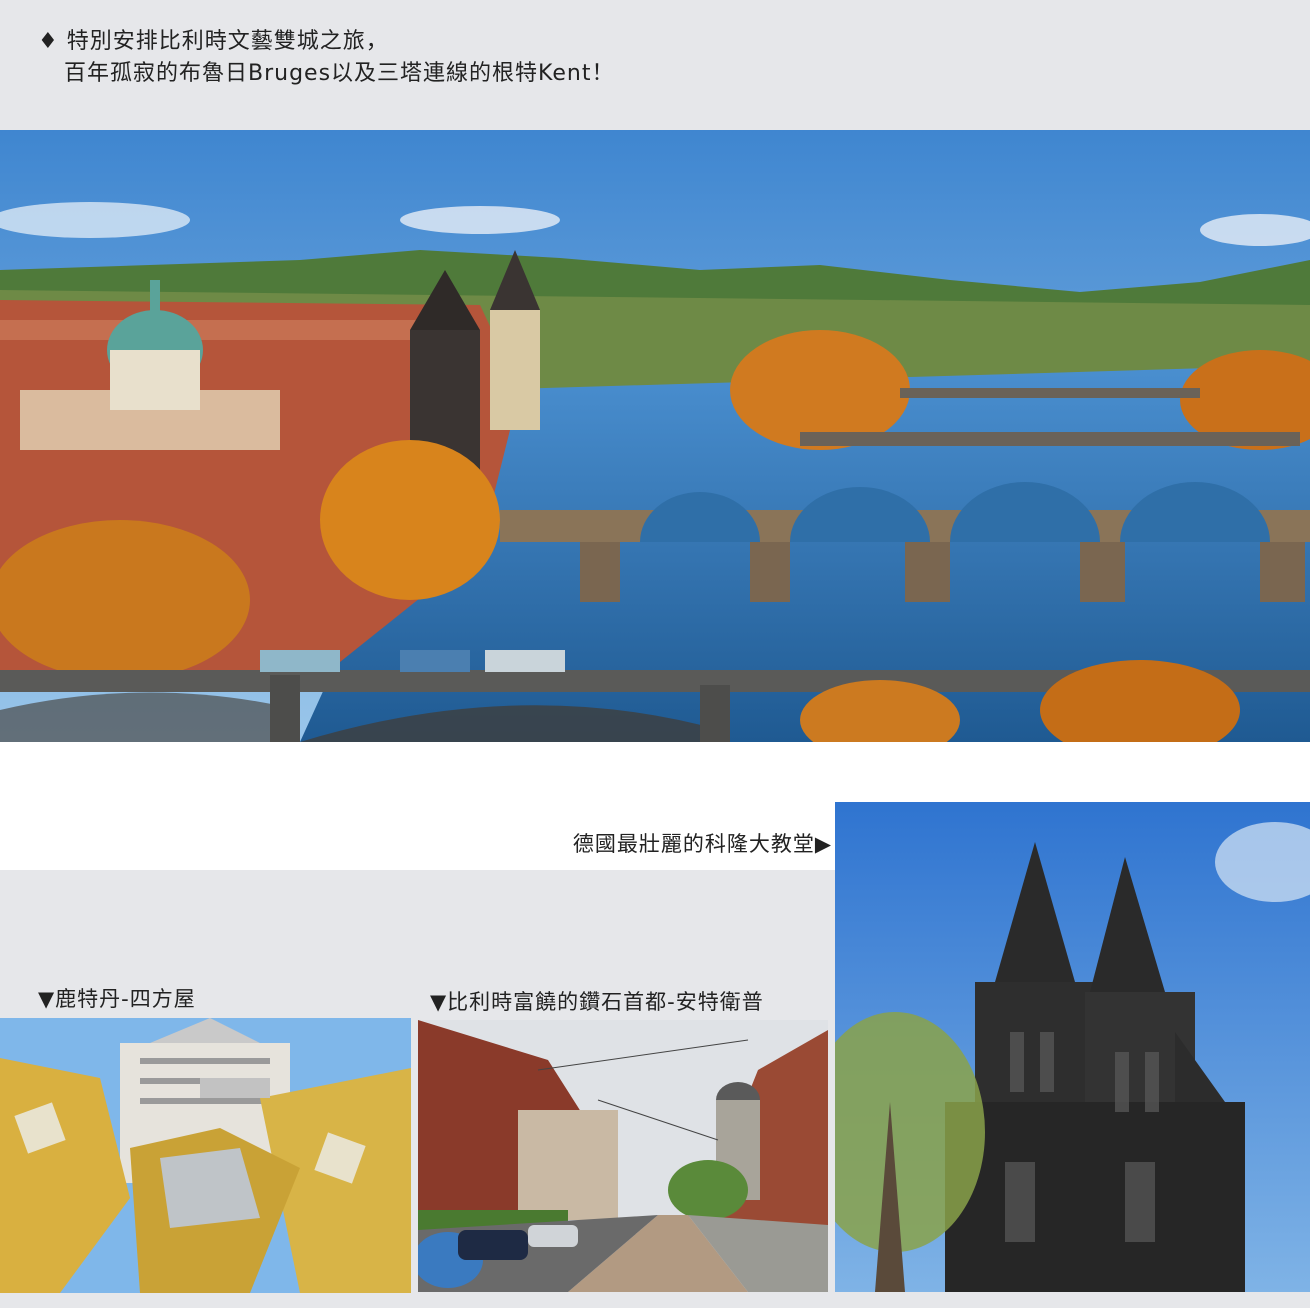  What do you see at coordinates (227, 41) in the screenshot?
I see `intro-line-1: 特別安排比利時文藝雙城之旅，` at bounding box center [227, 41].